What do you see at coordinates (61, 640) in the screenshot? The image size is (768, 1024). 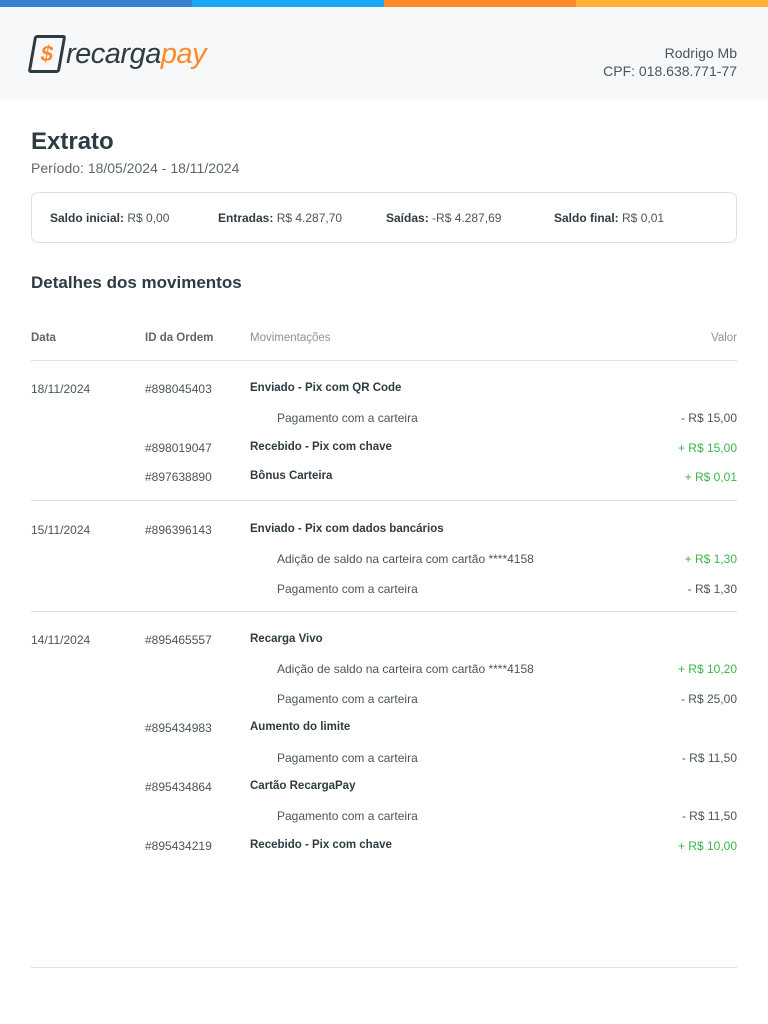 I see `row-date: 14/11/2024` at bounding box center [61, 640].